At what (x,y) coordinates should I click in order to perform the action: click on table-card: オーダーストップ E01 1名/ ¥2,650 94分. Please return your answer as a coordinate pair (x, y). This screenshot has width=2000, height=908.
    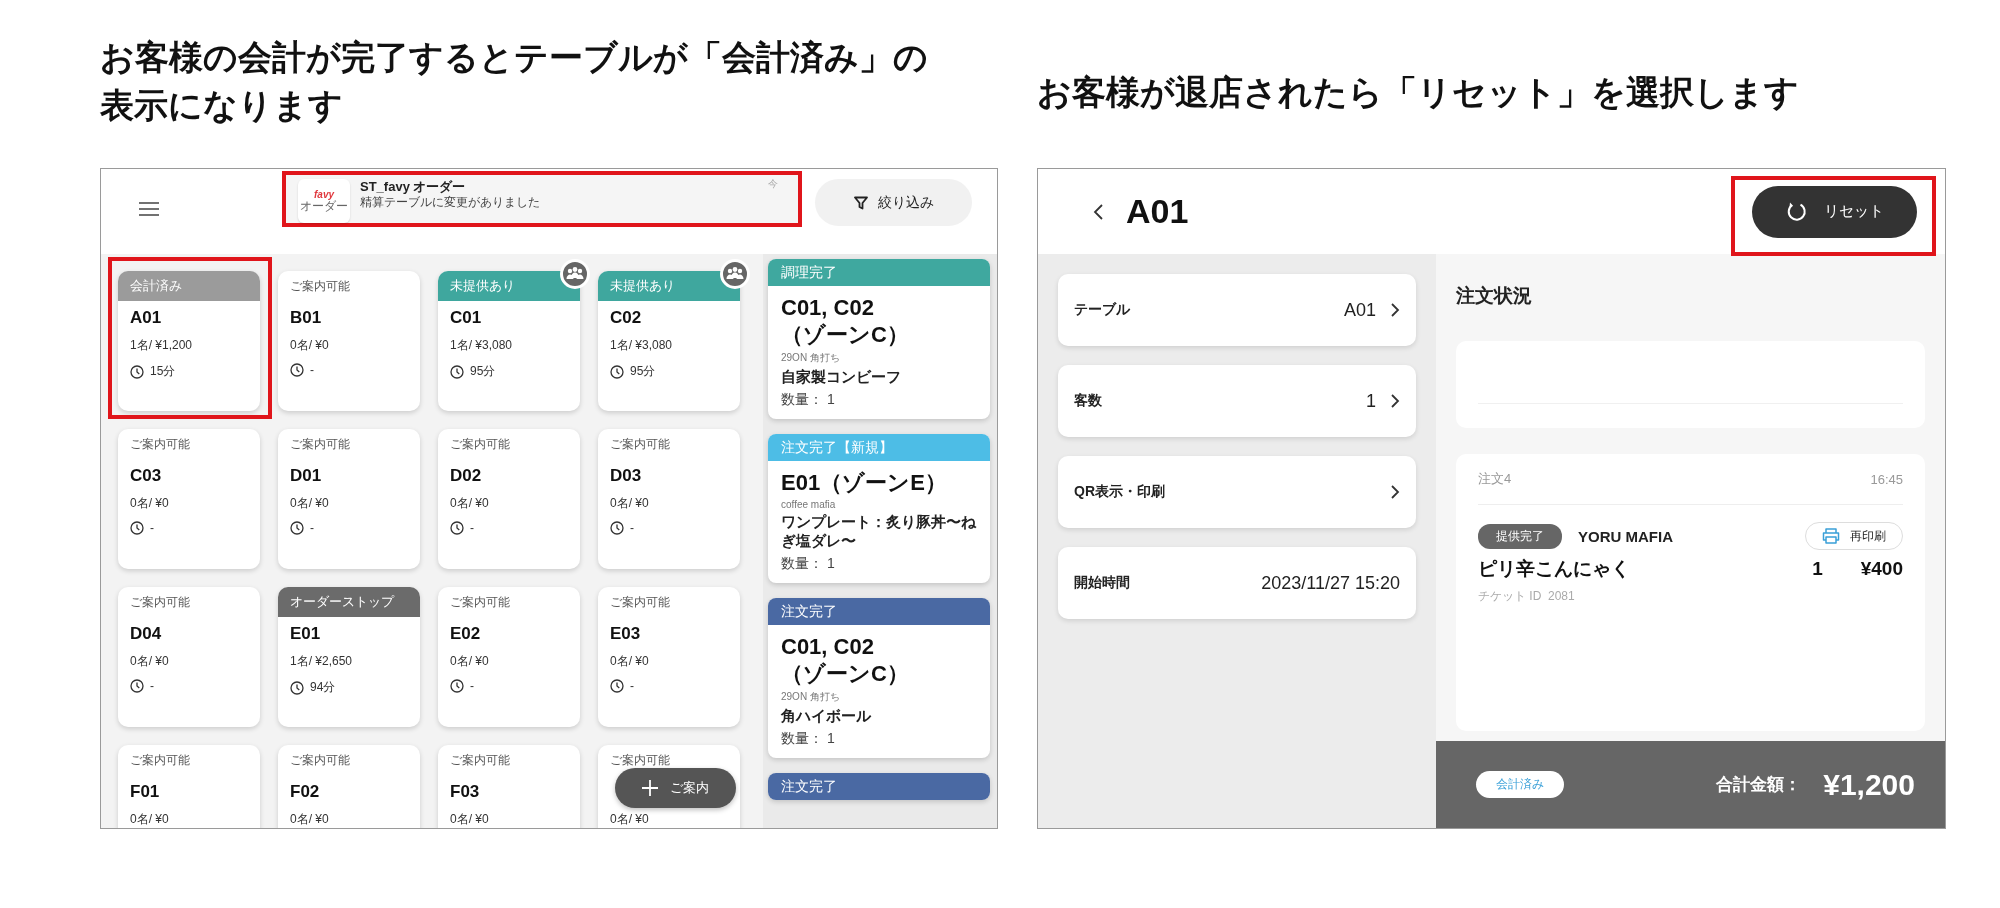
    Looking at the image, I should click on (349, 657).